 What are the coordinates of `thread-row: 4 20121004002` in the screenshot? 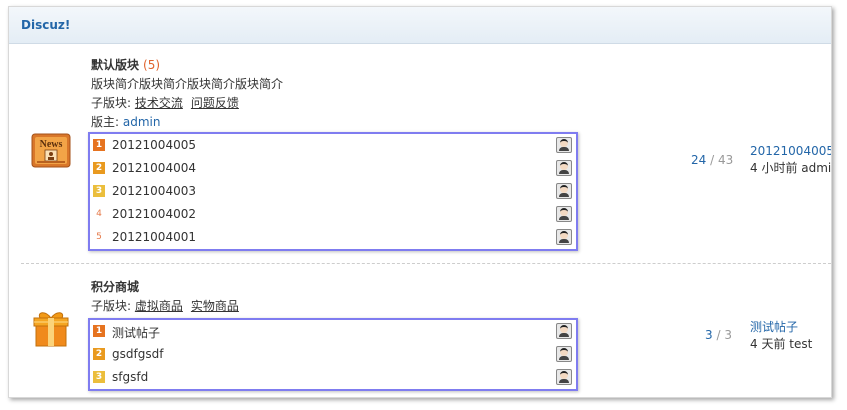 It's located at (333, 214).